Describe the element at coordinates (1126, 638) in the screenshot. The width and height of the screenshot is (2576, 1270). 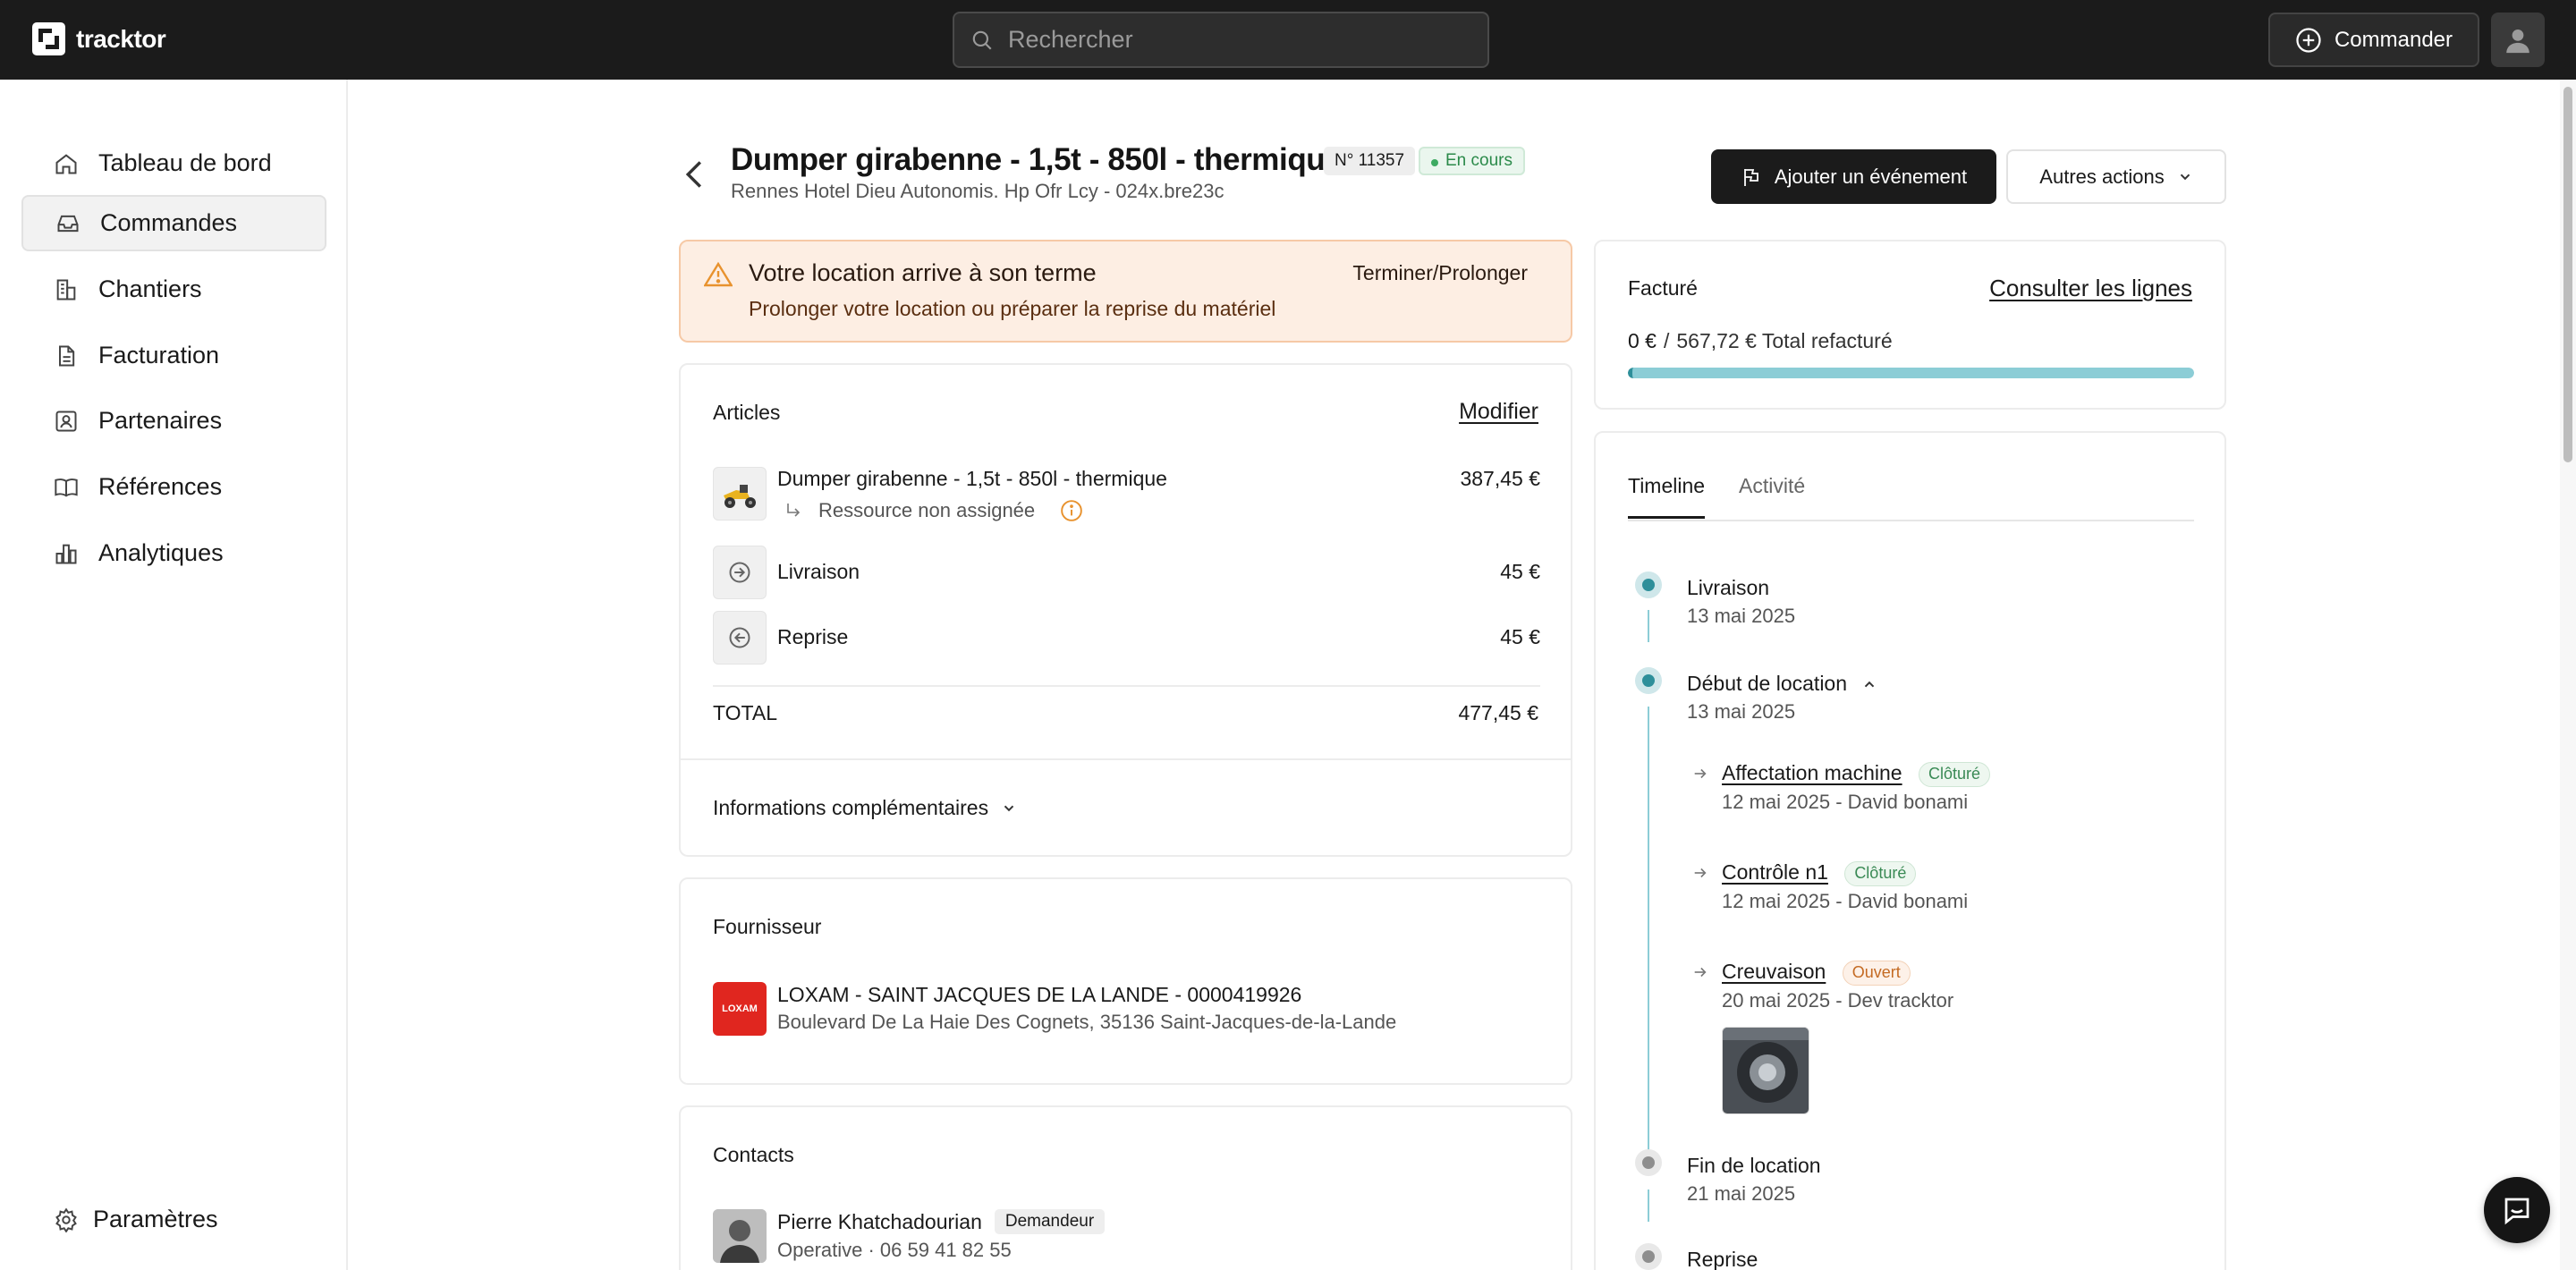
I see `article-row: Reprise 45 €` at that location.